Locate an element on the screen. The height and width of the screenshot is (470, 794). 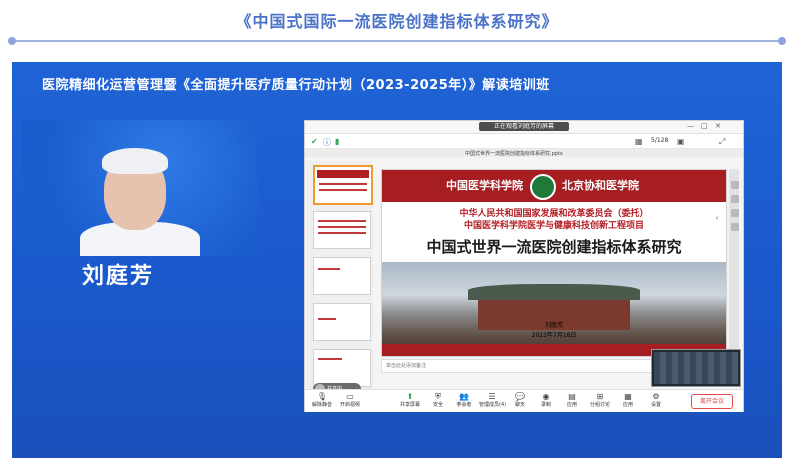
record-icon: ◉ is located at coordinates (546, 396).